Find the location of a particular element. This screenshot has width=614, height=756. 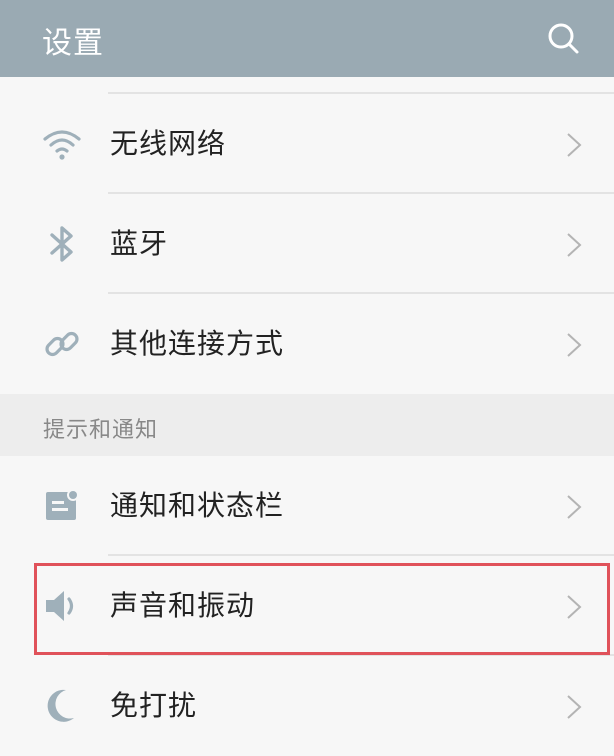

settings-item-wifi: 无线网络 is located at coordinates (307, 144).